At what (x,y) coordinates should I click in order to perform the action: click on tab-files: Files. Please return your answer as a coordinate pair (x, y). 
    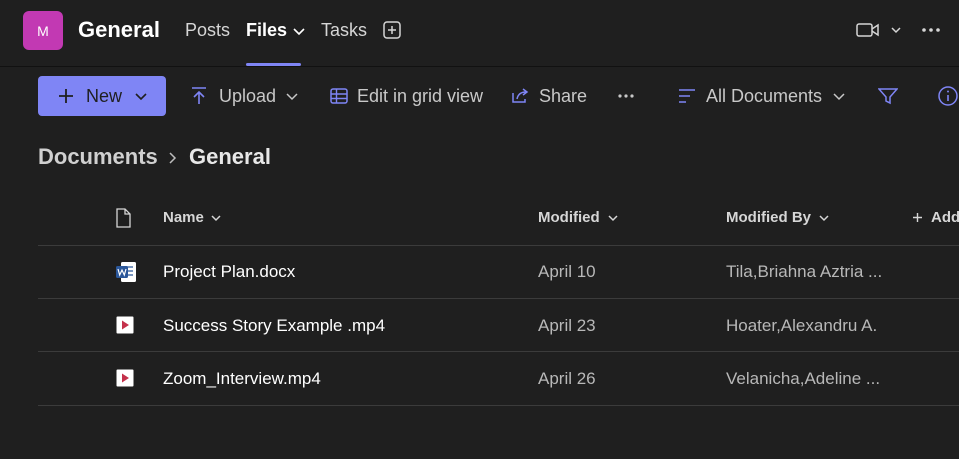
    Looking at the image, I should click on (276, 30).